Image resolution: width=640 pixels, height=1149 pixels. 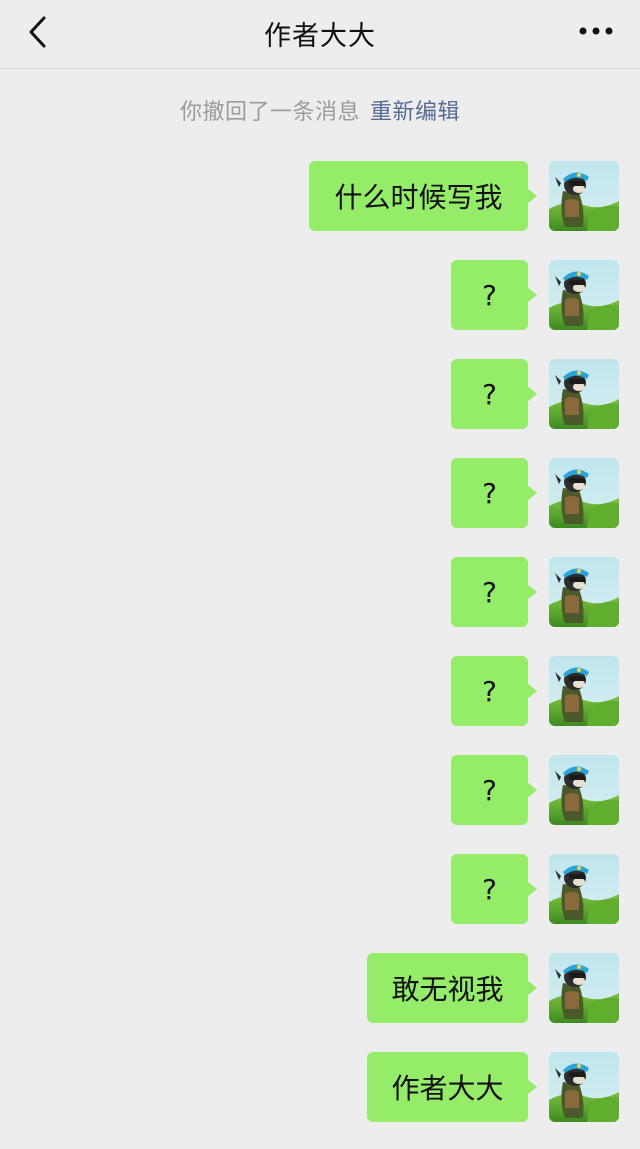 I want to click on message-row: 什么时候写我, so click(x=464, y=196).